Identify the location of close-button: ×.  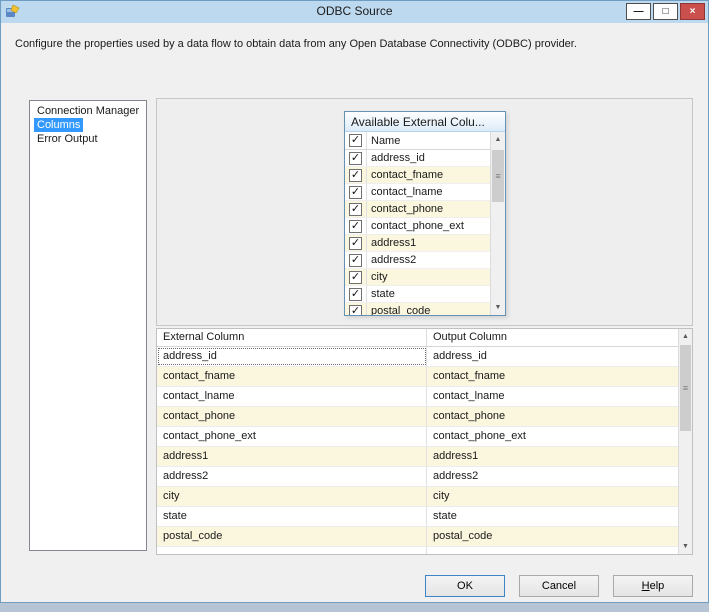
(692, 11).